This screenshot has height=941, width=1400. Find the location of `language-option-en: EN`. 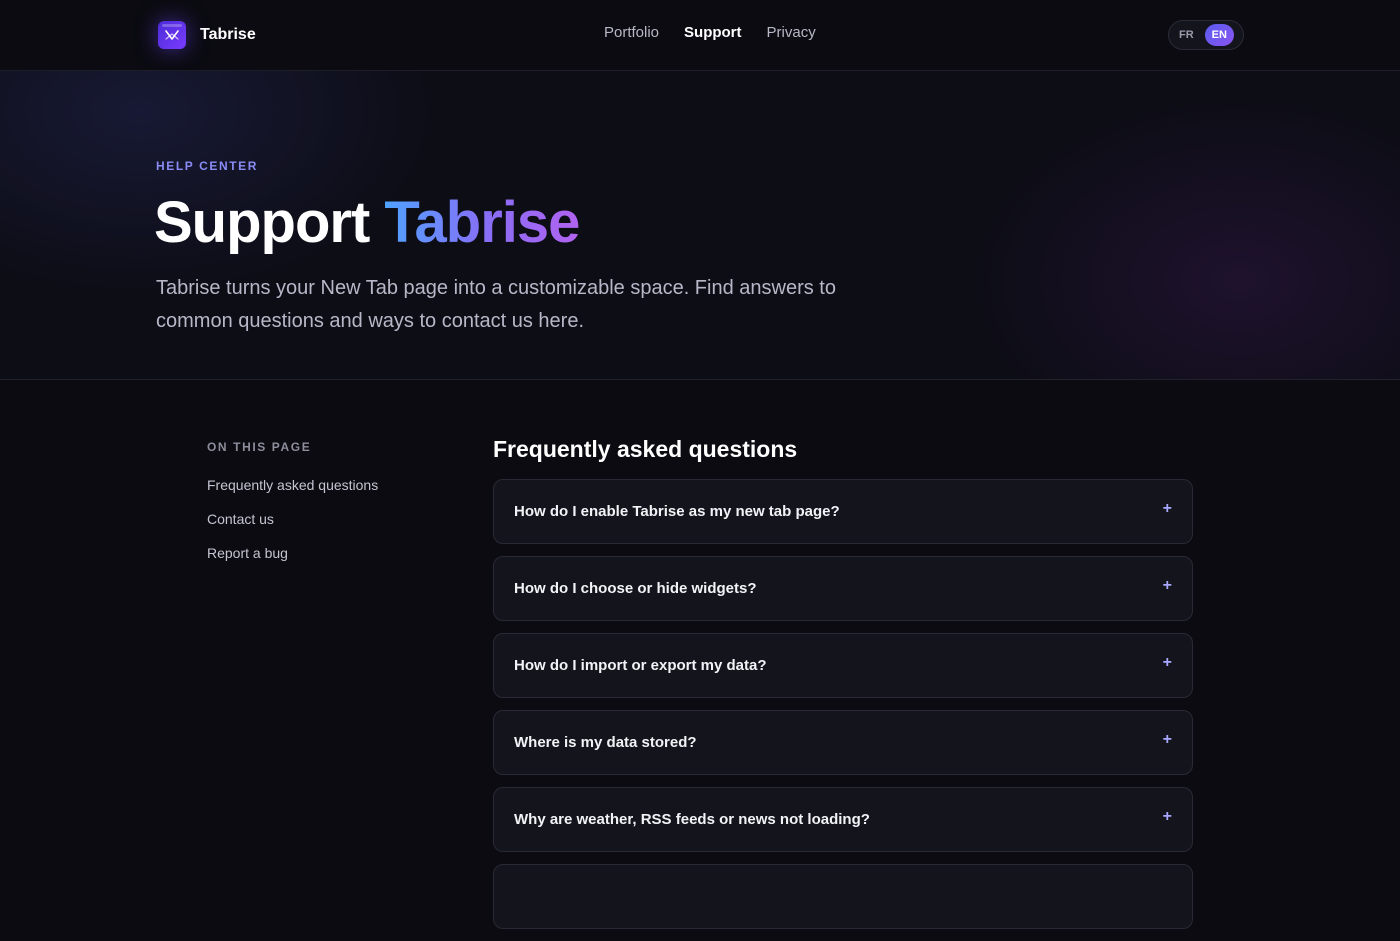

language-option-en: EN is located at coordinates (1219, 35).